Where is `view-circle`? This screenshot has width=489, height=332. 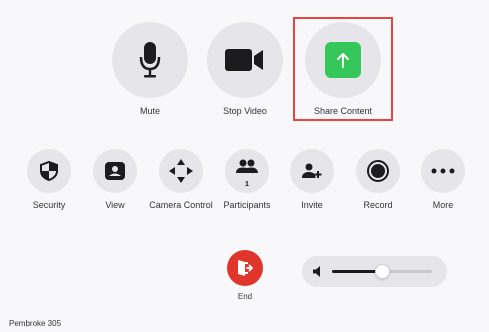
view-circle is located at coordinates (115, 171).